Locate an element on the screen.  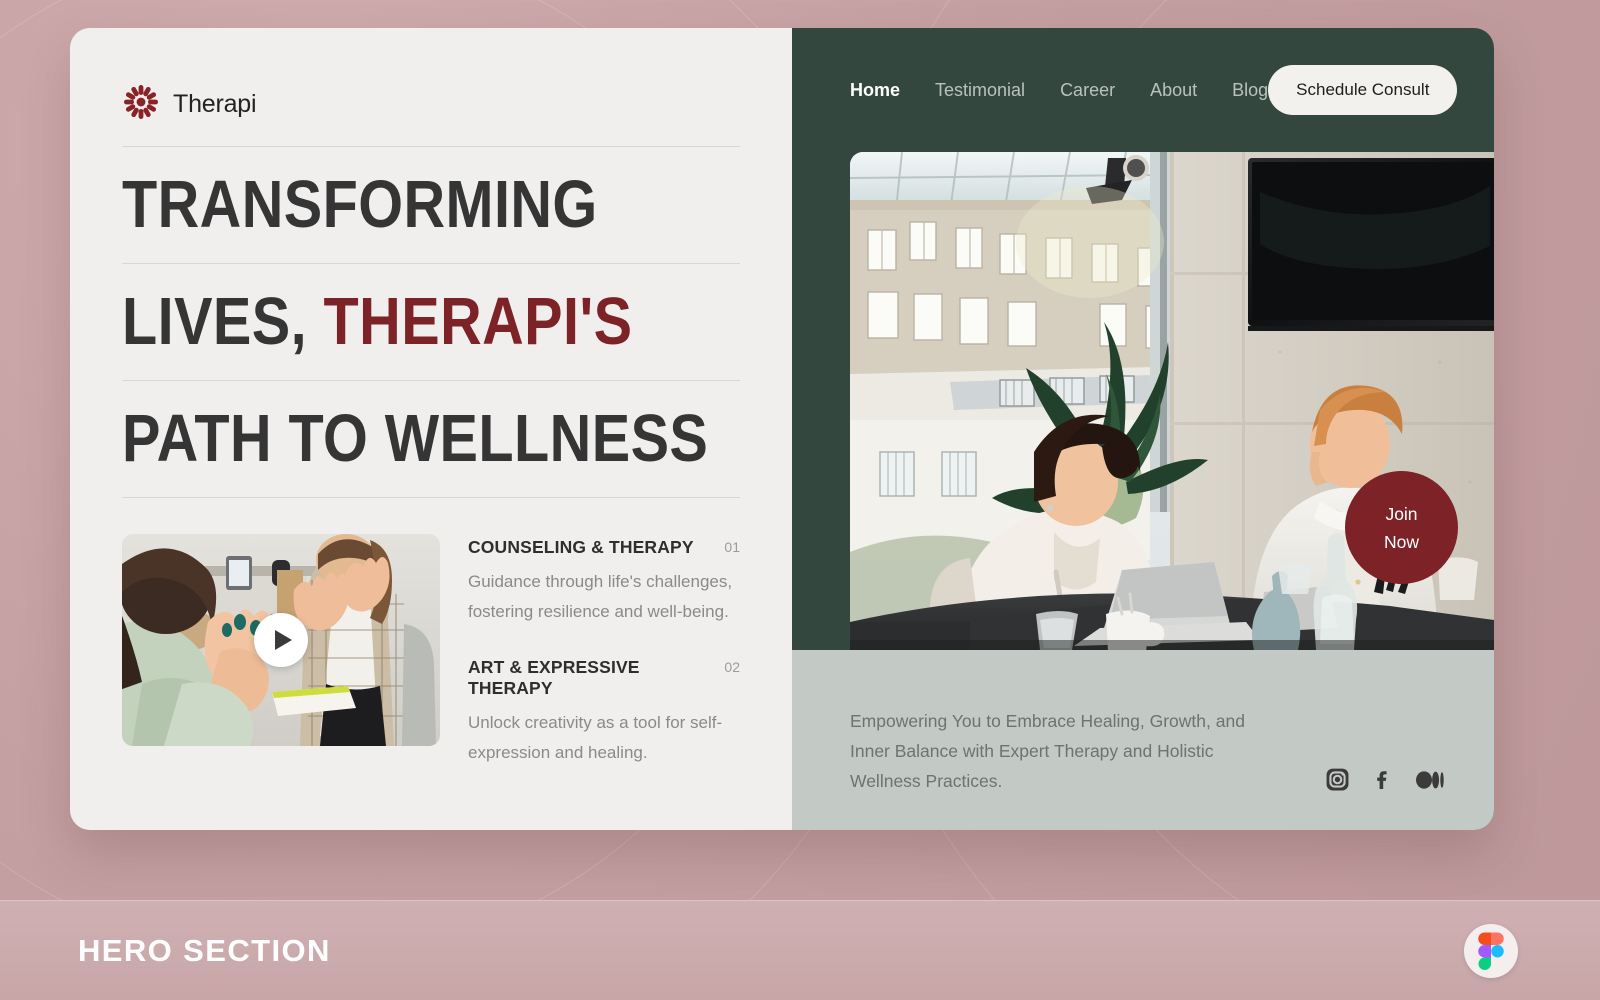
nav-item-testimonial: Testimonial is located at coordinates (980, 90).